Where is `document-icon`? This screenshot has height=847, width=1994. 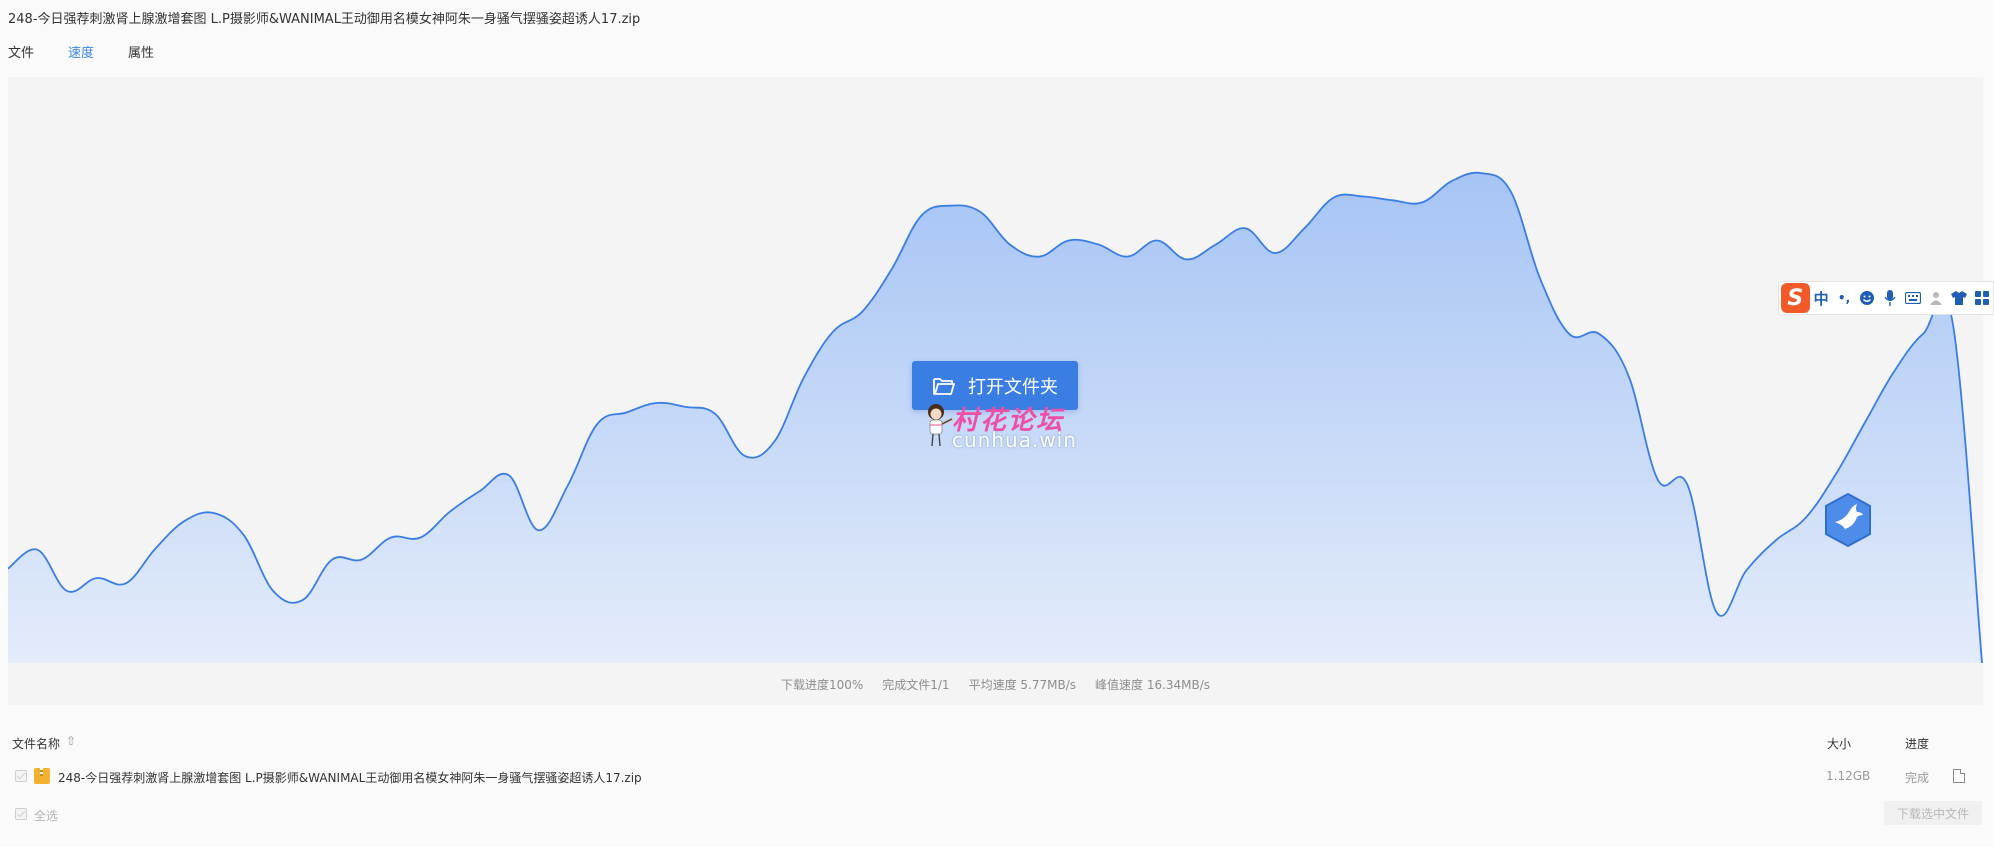
document-icon is located at coordinates (1959, 776).